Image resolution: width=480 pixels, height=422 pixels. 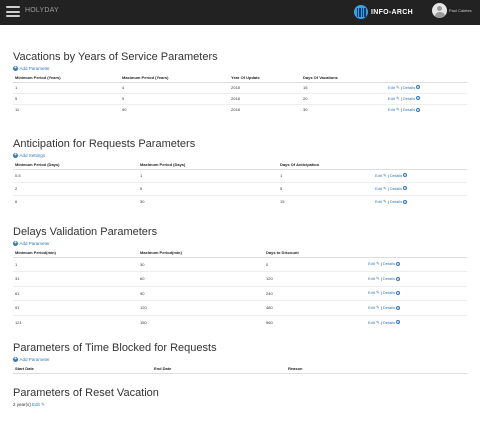 I want to click on table-cell: 2, so click(x=75, y=188).